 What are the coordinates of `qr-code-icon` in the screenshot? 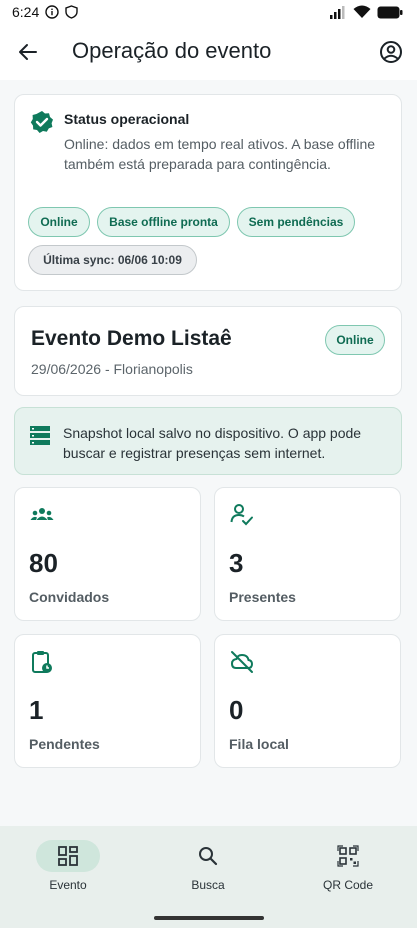 It's located at (348, 856).